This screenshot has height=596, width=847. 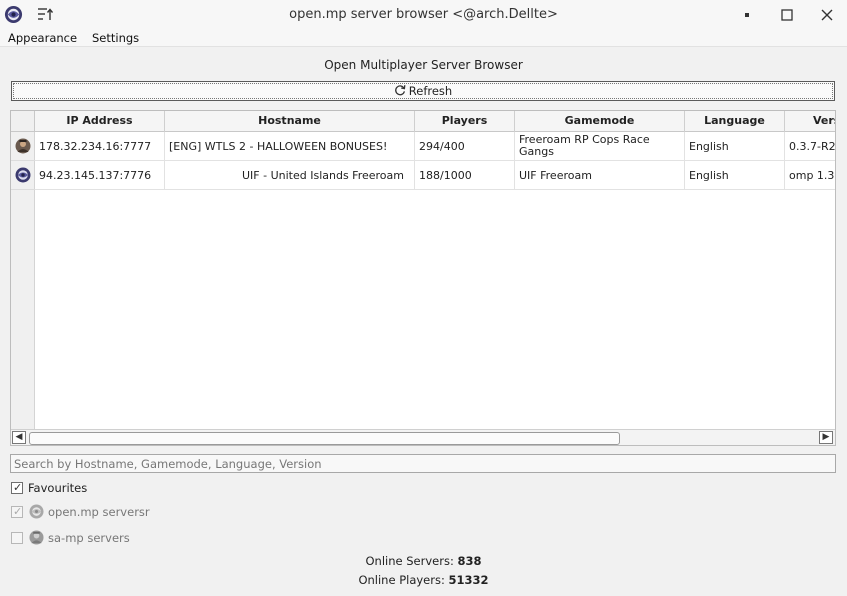 What do you see at coordinates (465, 146) in the screenshot?
I see `cell-players: 294/400` at bounding box center [465, 146].